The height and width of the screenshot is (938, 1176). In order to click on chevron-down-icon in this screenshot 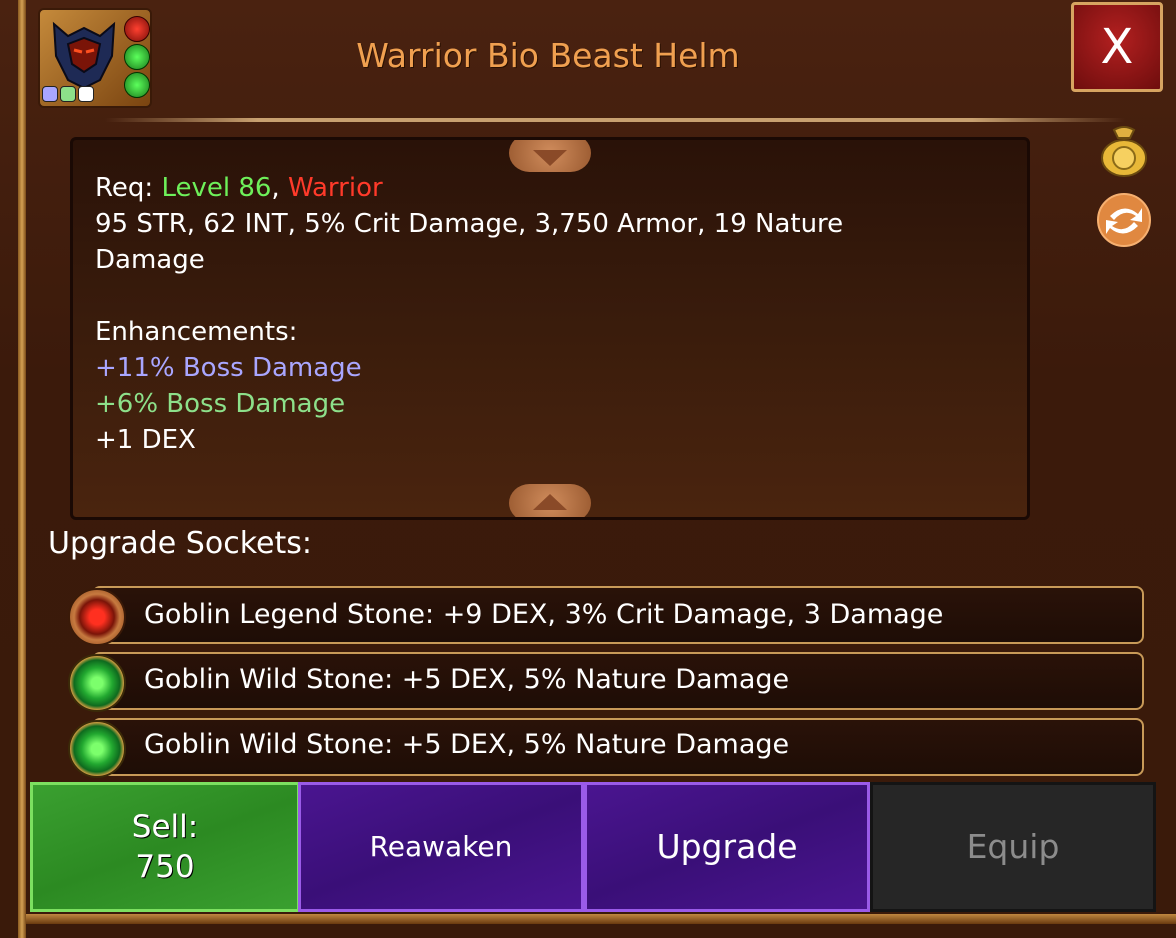, I will do `click(550, 158)`.